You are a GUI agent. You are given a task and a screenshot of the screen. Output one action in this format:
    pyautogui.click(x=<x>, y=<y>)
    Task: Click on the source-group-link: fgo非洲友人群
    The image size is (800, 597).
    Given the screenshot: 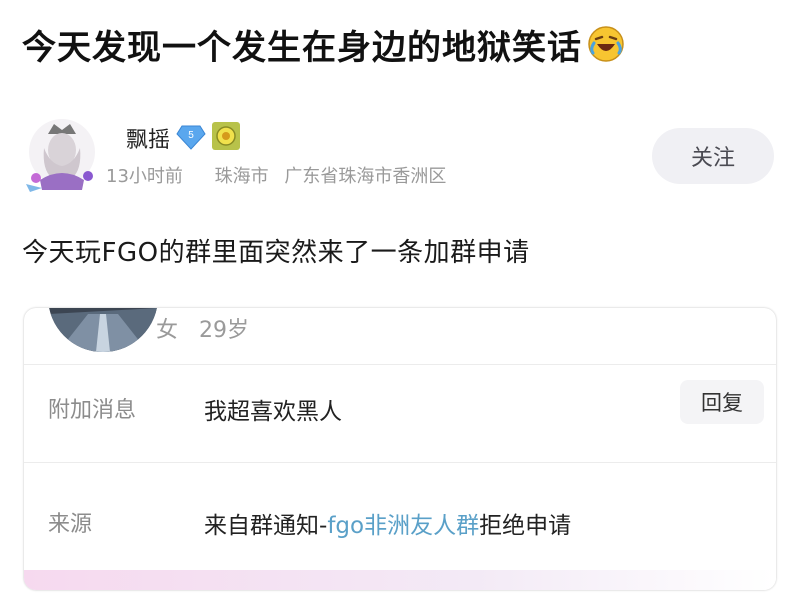 What is the action you would take?
    pyautogui.click(x=403, y=526)
    